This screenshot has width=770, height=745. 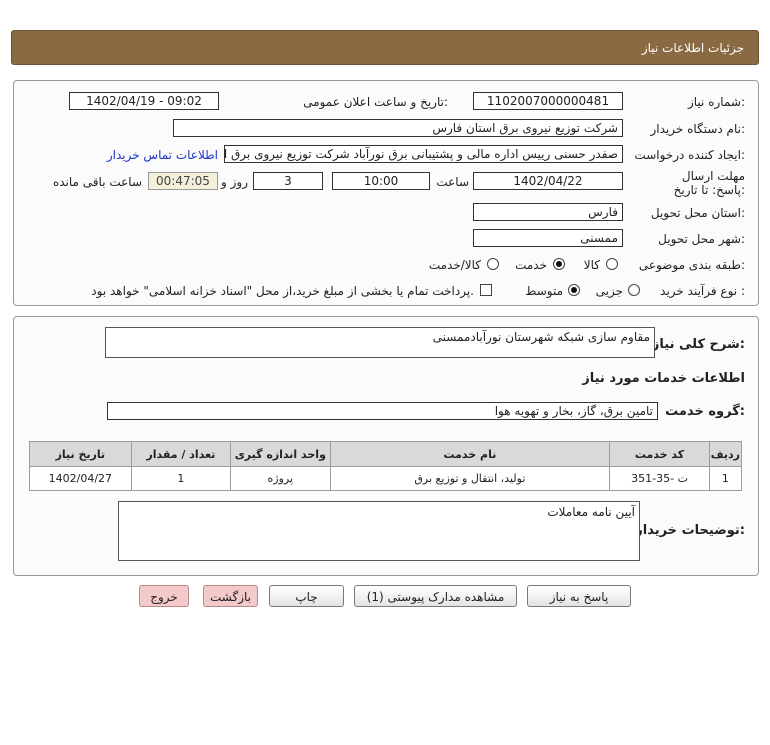 What do you see at coordinates (548, 238) in the screenshot?
I see `city-field: ممسنی` at bounding box center [548, 238].